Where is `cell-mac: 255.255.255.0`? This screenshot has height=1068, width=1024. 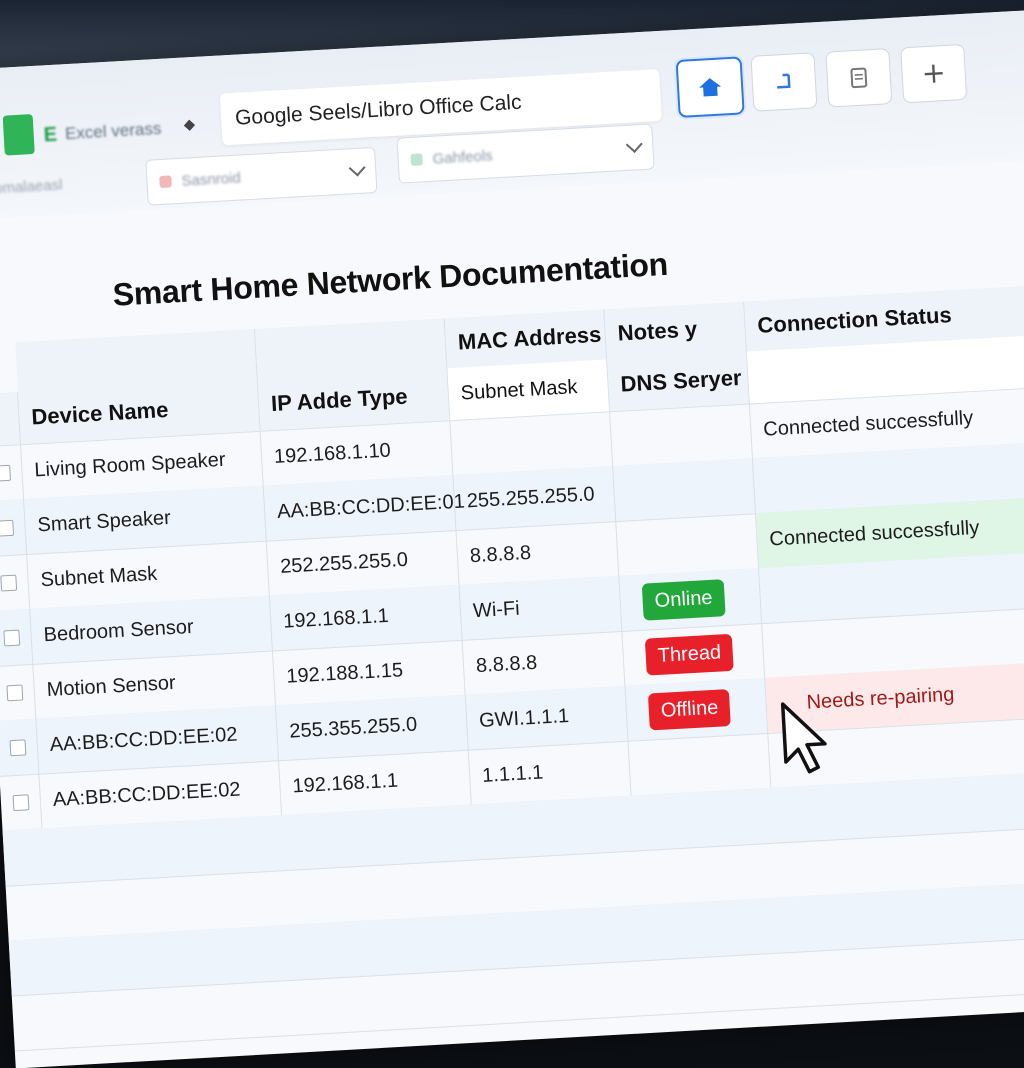
cell-mac: 255.255.255.0 is located at coordinates (534, 498).